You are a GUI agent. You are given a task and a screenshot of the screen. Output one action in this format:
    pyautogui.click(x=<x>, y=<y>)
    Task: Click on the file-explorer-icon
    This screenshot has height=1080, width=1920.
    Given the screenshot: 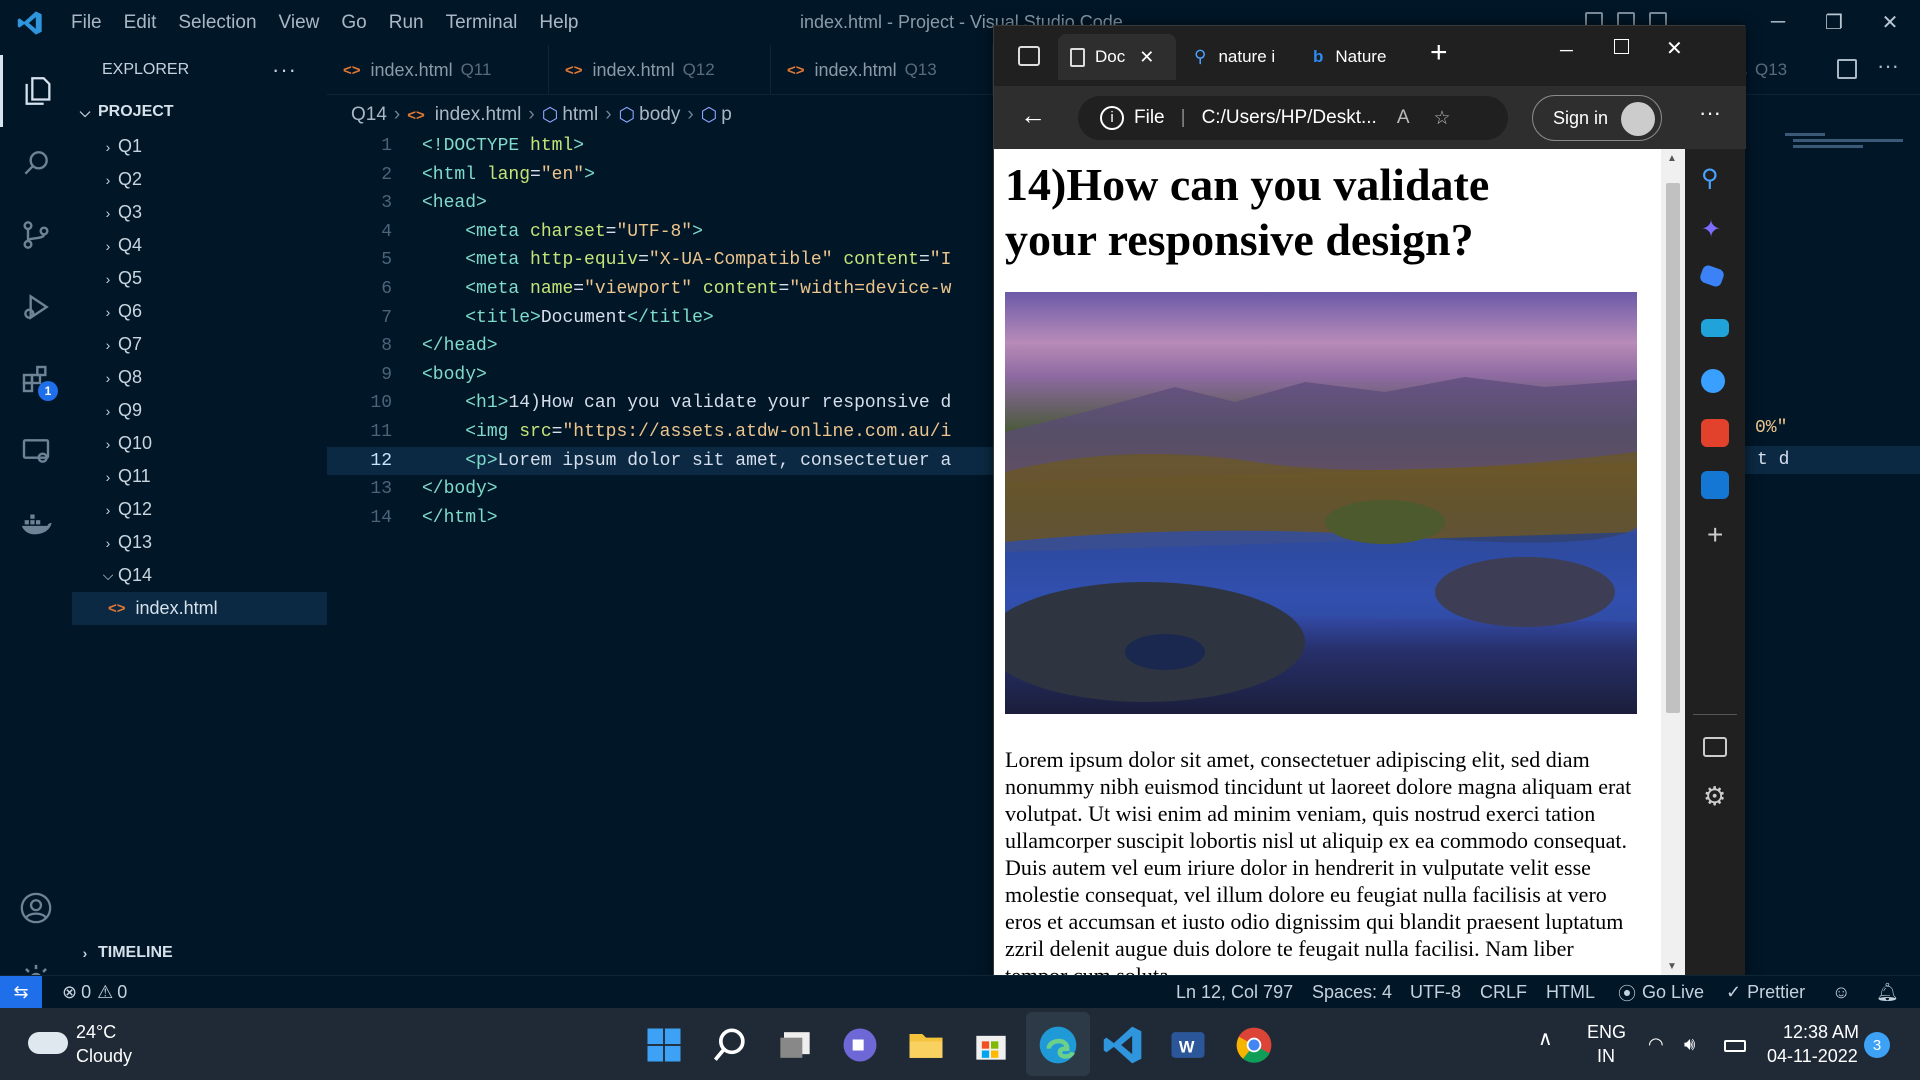 What is the action you would take?
    pyautogui.click(x=926, y=1045)
    